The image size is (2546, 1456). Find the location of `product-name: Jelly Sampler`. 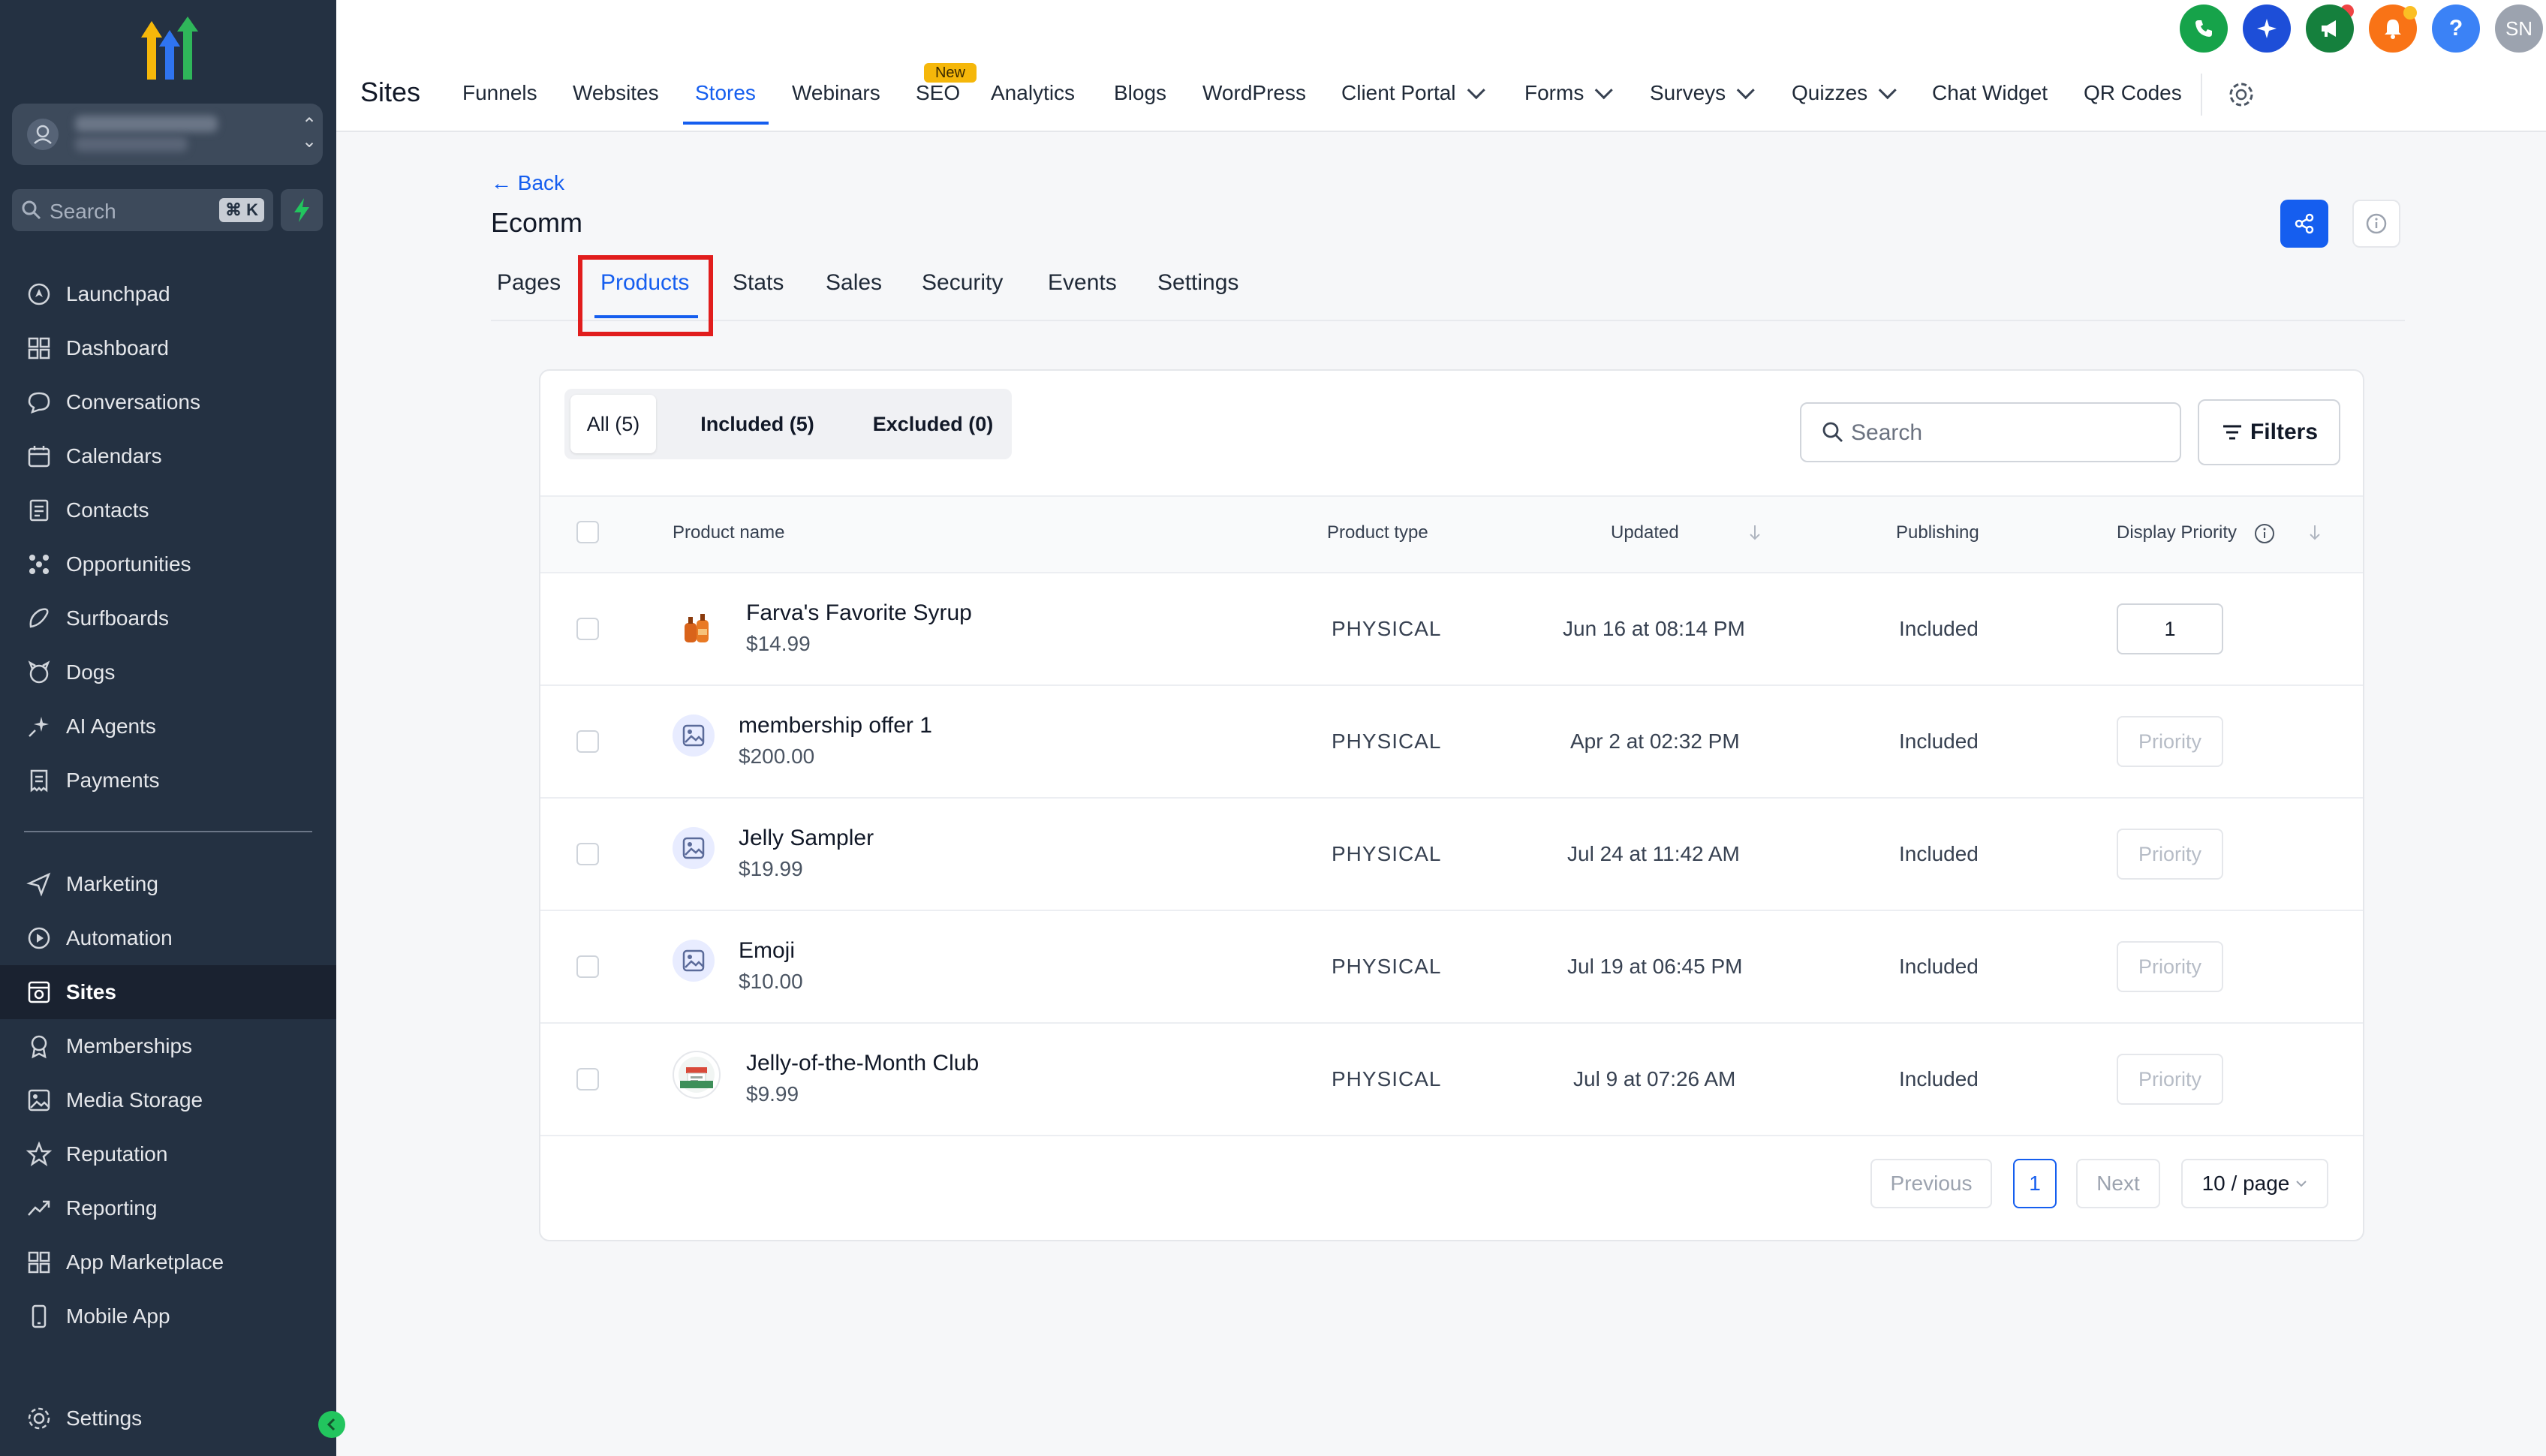

product-name: Jelly Sampler is located at coordinates (806, 838).